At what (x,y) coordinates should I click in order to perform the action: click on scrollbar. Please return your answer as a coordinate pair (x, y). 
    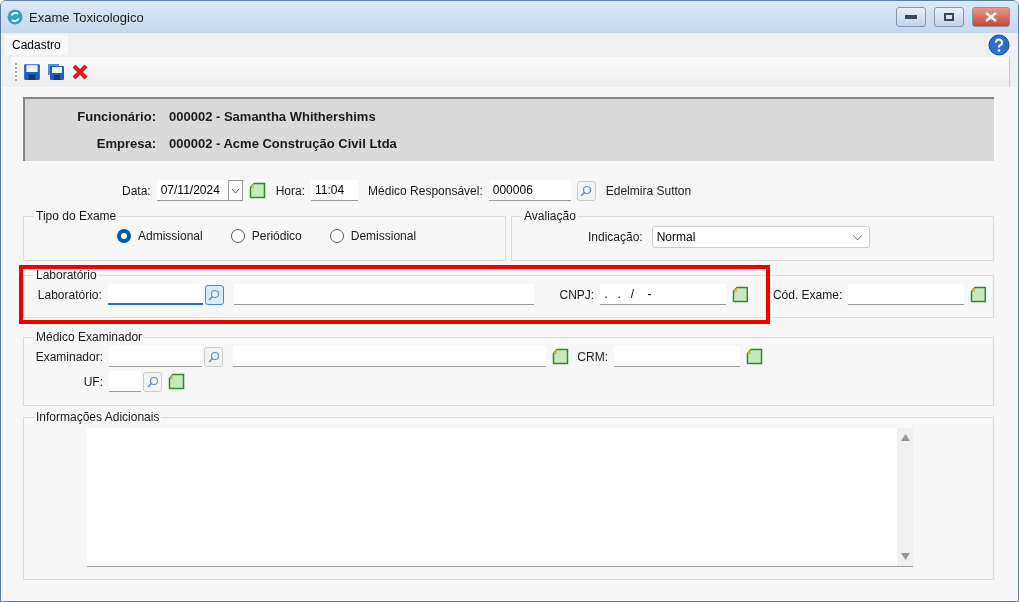
    Looking at the image, I should click on (905, 497).